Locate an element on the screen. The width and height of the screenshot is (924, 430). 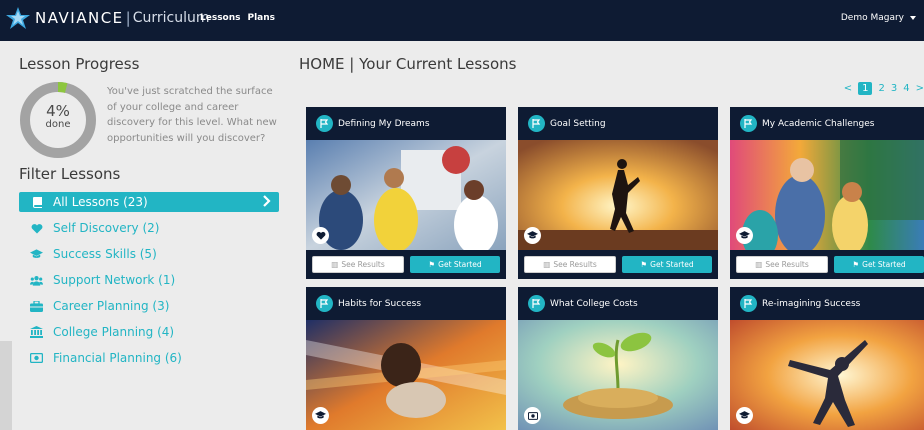
sidebar-edge is located at coordinates (6, 385).